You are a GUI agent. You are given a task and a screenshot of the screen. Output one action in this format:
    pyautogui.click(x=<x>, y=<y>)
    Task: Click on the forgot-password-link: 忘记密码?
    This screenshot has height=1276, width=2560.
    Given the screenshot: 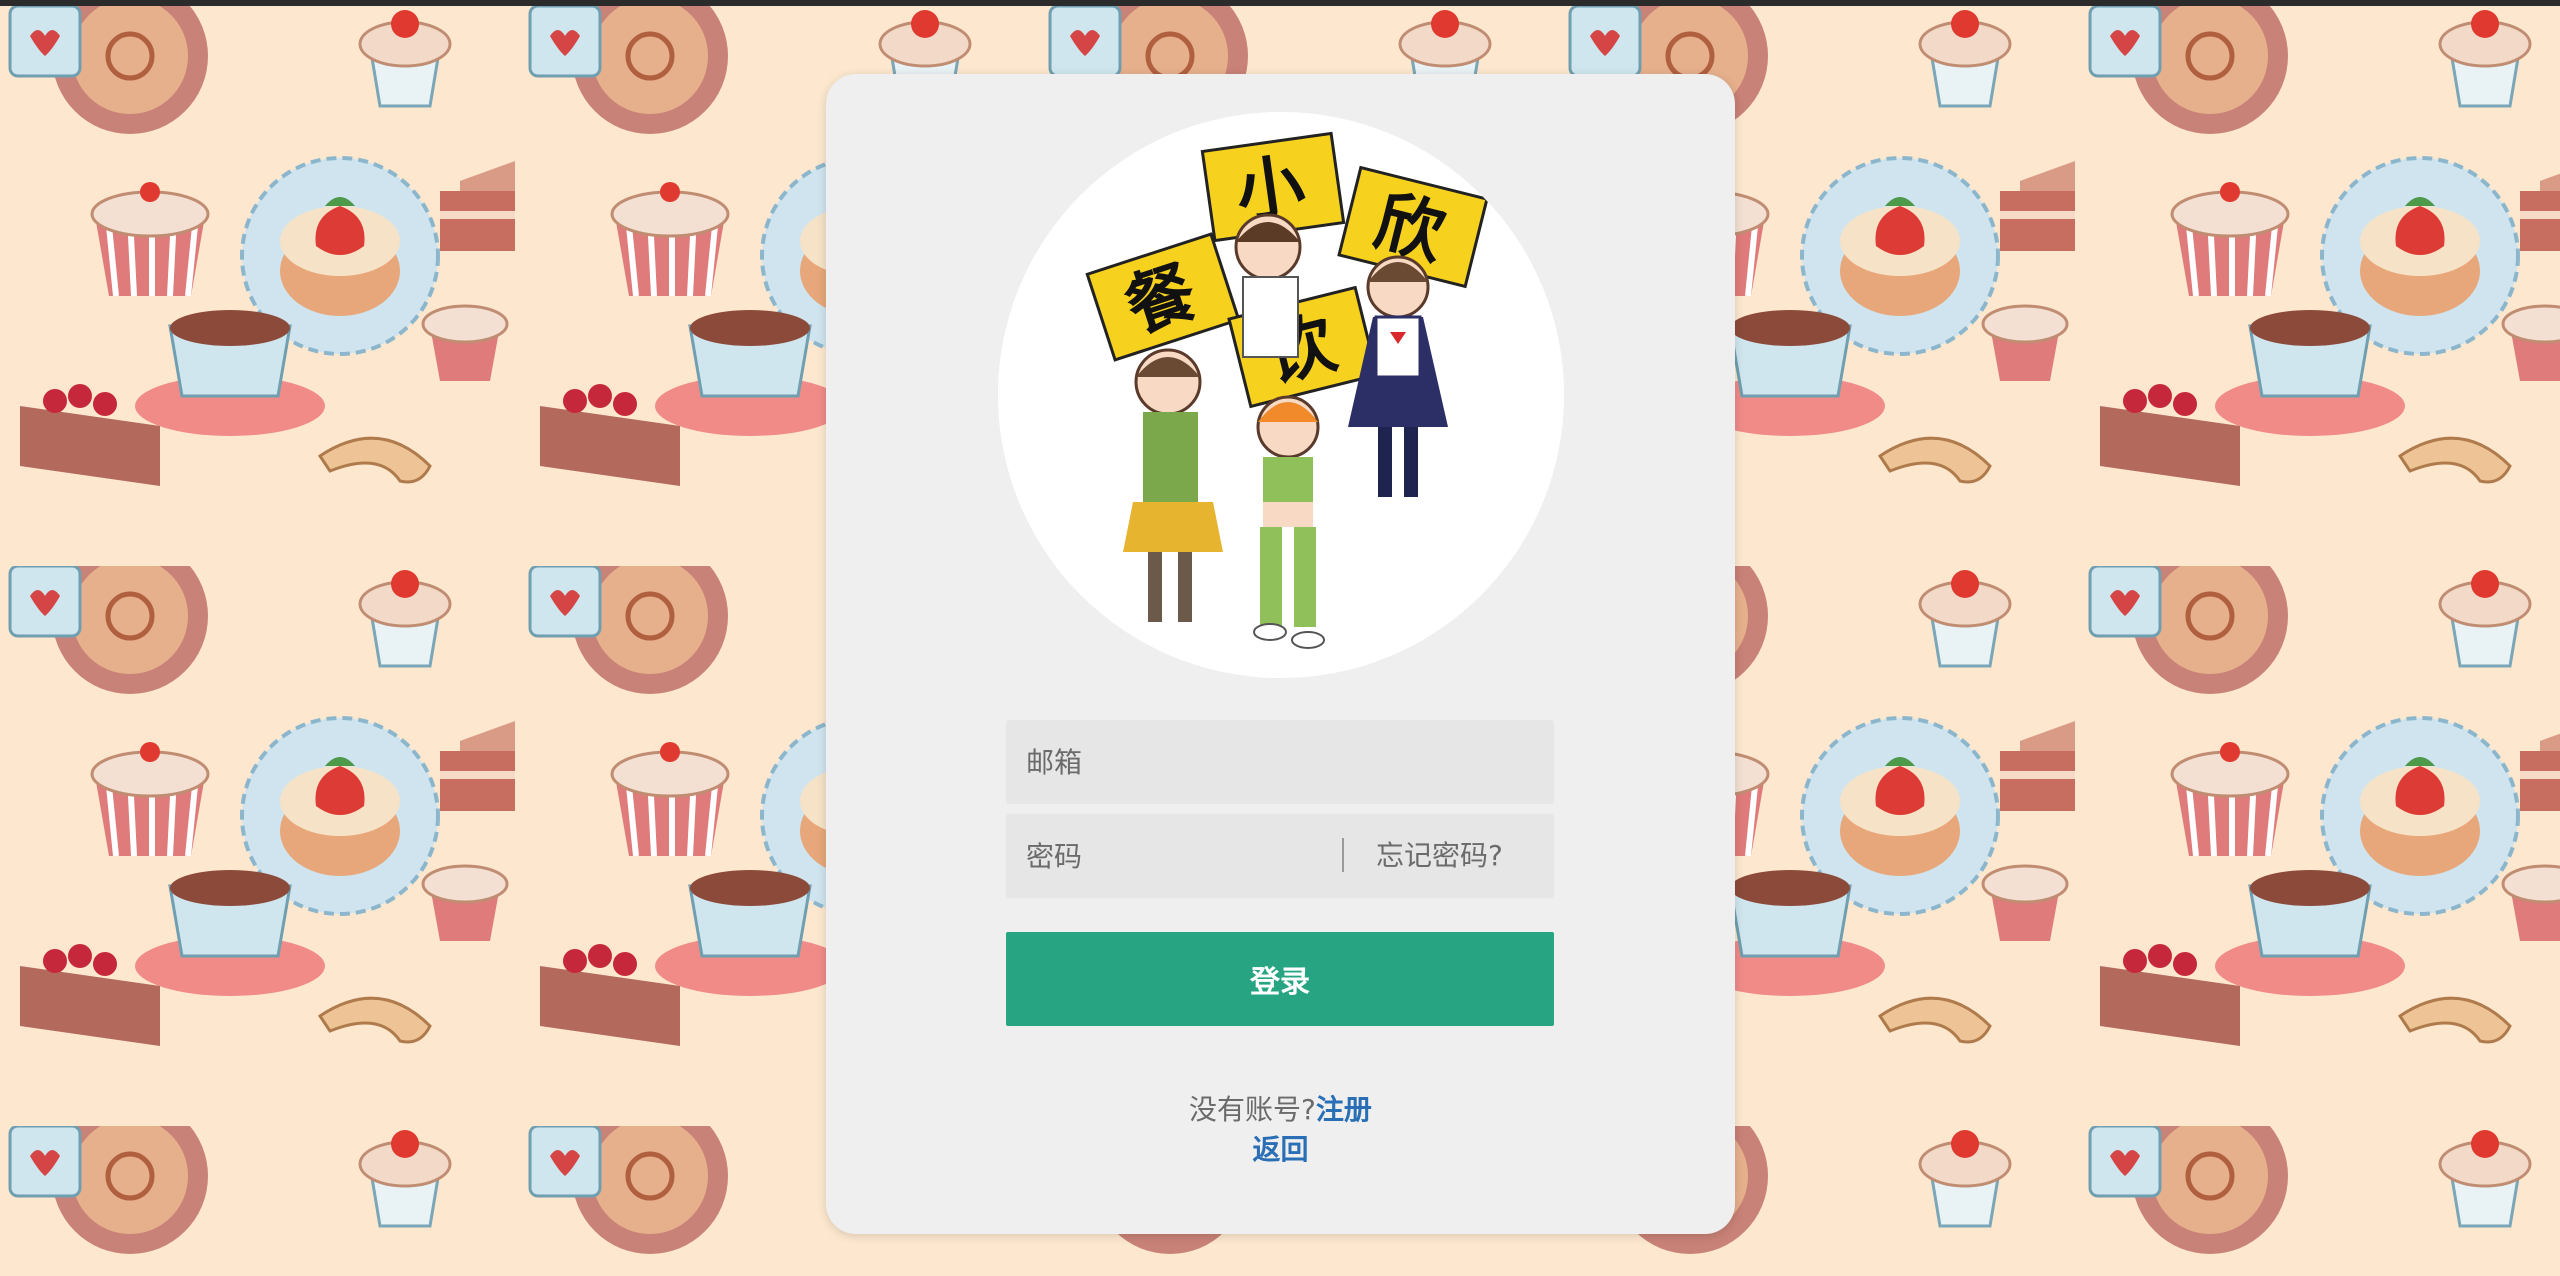 What is the action you would take?
    pyautogui.click(x=1439, y=856)
    